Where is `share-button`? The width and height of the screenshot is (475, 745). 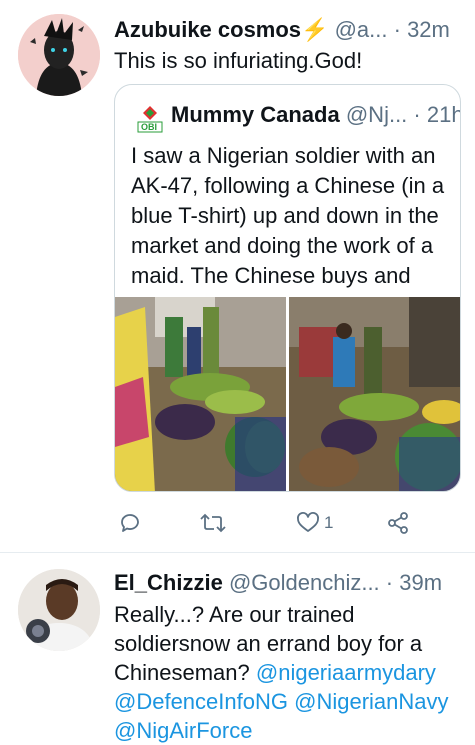 share-button is located at coordinates (398, 523).